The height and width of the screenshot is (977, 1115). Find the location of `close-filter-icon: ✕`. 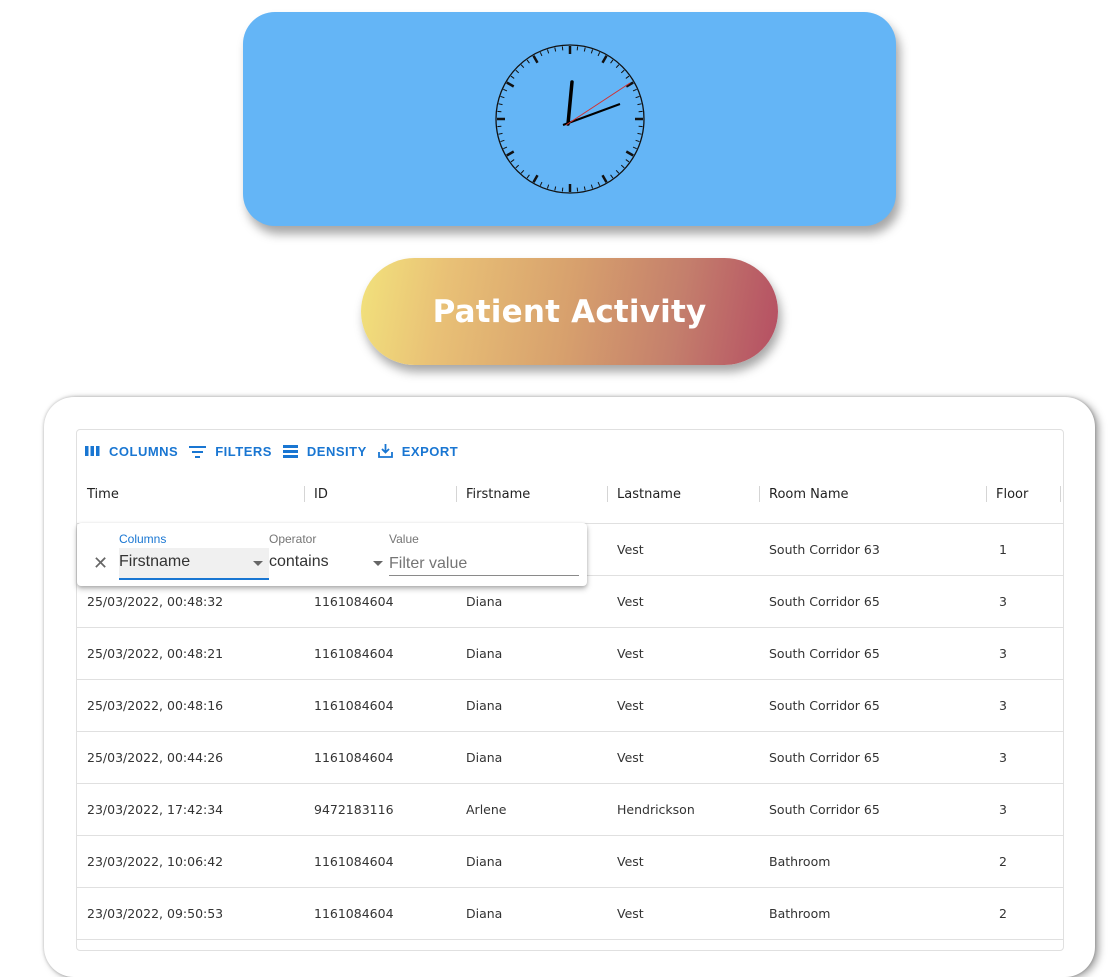

close-filter-icon: ✕ is located at coordinates (100, 563).